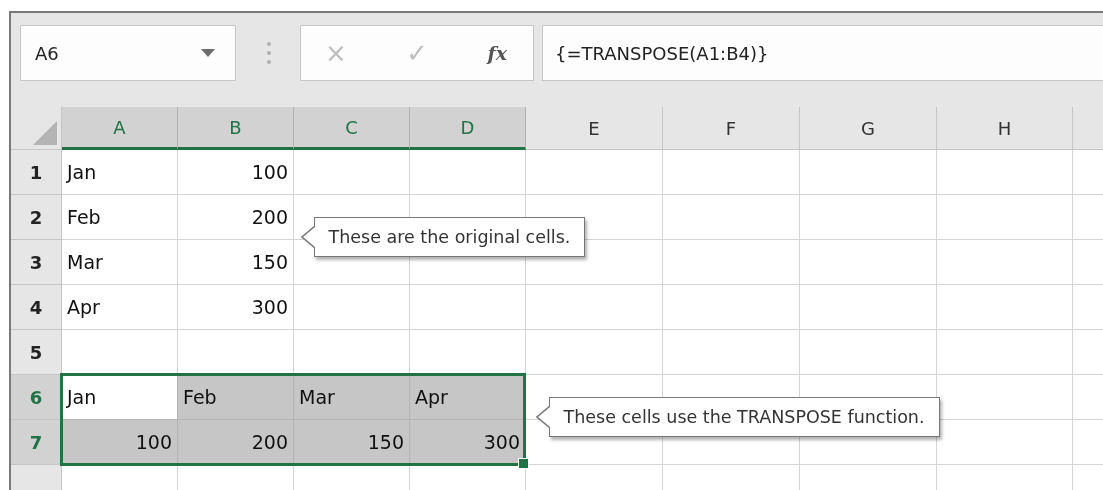  Describe the element at coordinates (352, 128) in the screenshot. I see `column-header: C` at that location.